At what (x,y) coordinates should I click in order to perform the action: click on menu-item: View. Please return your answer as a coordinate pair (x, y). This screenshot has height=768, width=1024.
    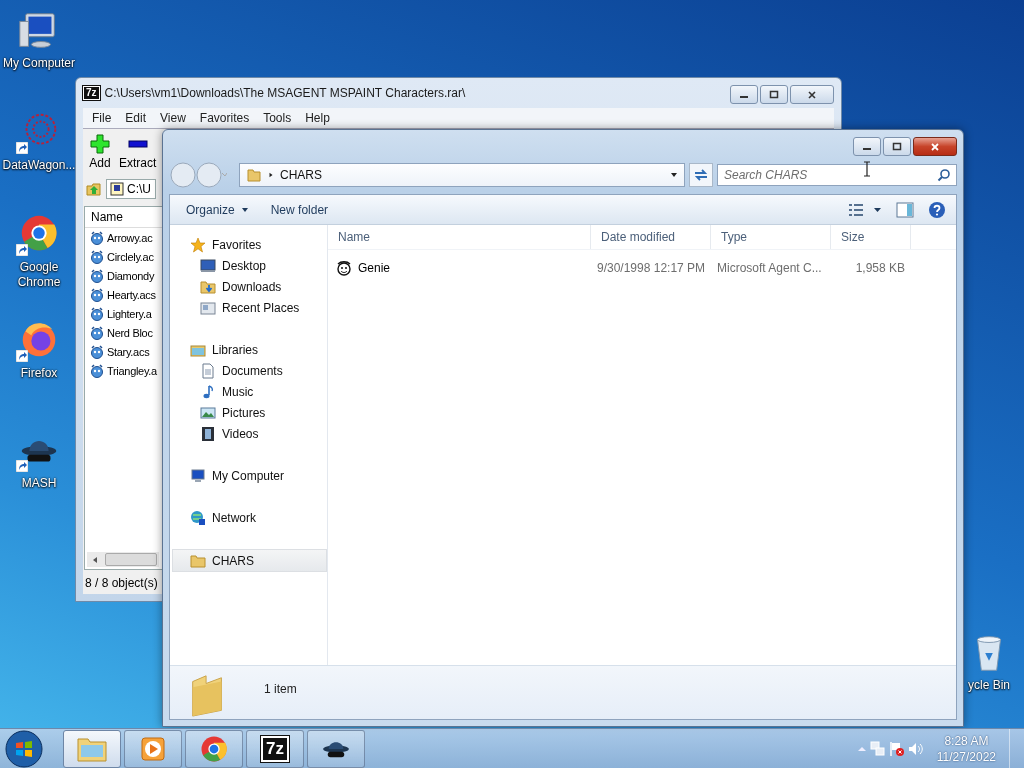
    Looking at the image, I should click on (173, 118).